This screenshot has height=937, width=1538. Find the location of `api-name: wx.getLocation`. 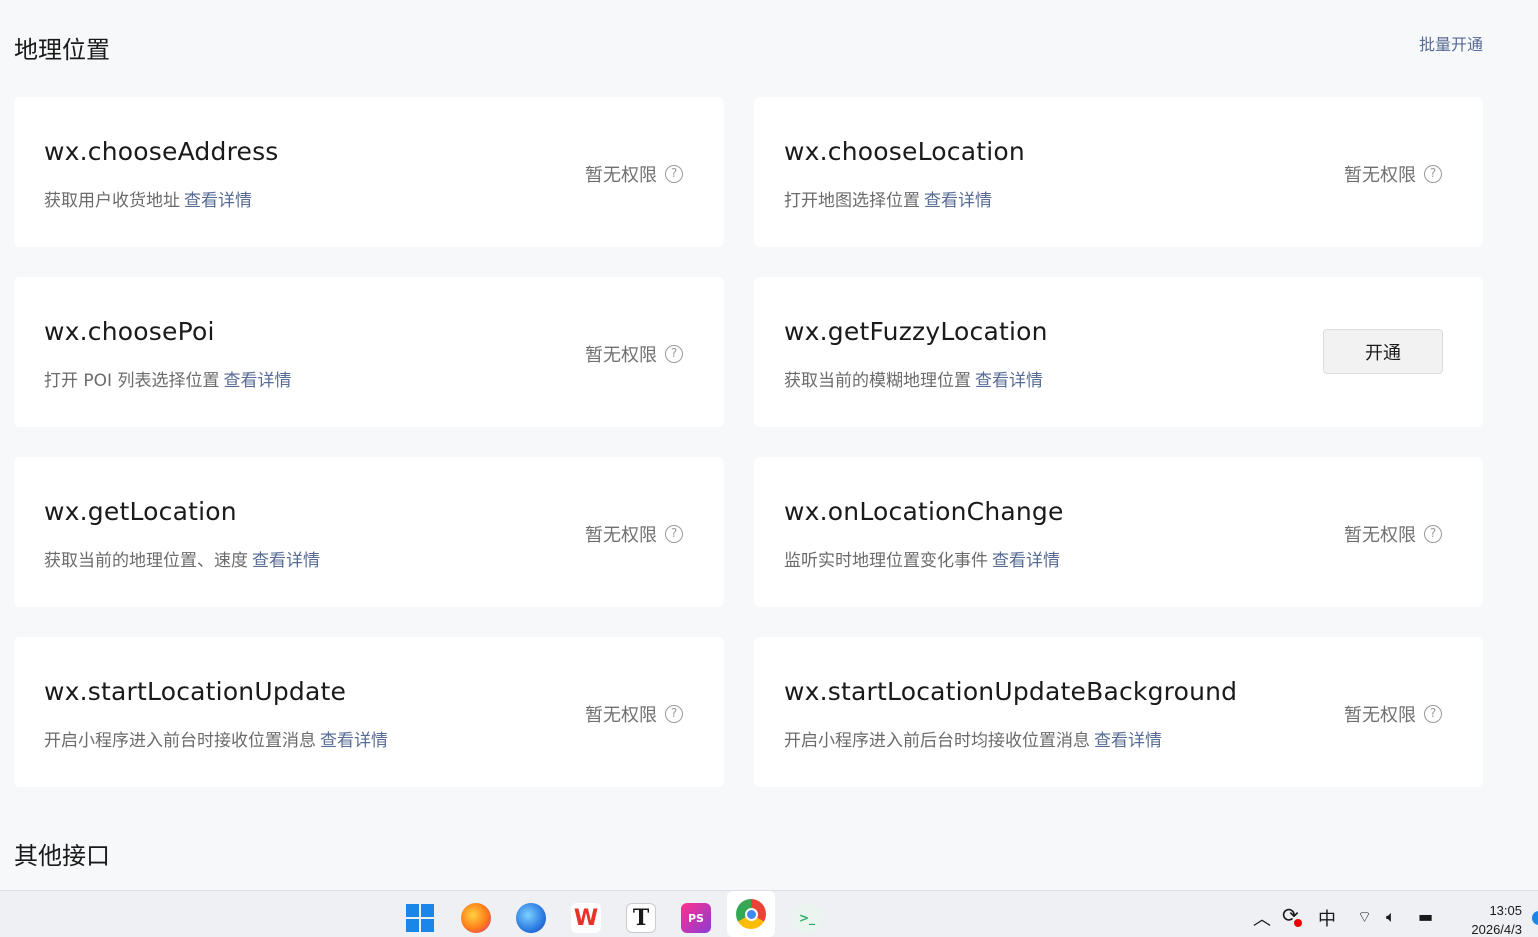

api-name: wx.getLocation is located at coordinates (140, 511).